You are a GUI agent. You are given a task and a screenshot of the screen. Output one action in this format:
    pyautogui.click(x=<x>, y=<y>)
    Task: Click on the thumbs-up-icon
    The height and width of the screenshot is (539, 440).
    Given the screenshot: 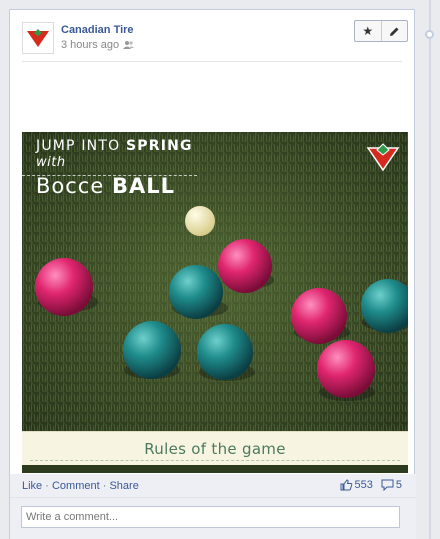 What is the action you would take?
    pyautogui.click(x=346, y=485)
    